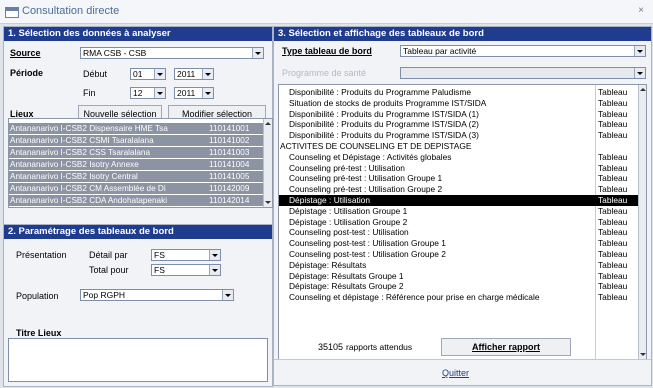 The image size is (653, 388). Describe the element at coordinates (172, 53) in the screenshot. I see `source-select: RMA CSB - CSB` at that location.